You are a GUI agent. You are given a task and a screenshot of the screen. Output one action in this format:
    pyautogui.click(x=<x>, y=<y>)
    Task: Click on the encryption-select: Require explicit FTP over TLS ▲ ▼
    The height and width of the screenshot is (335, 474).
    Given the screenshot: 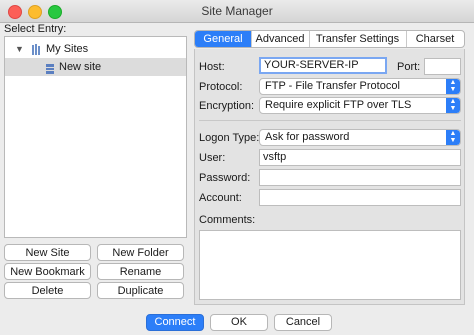 What is the action you would take?
    pyautogui.click(x=360, y=105)
    